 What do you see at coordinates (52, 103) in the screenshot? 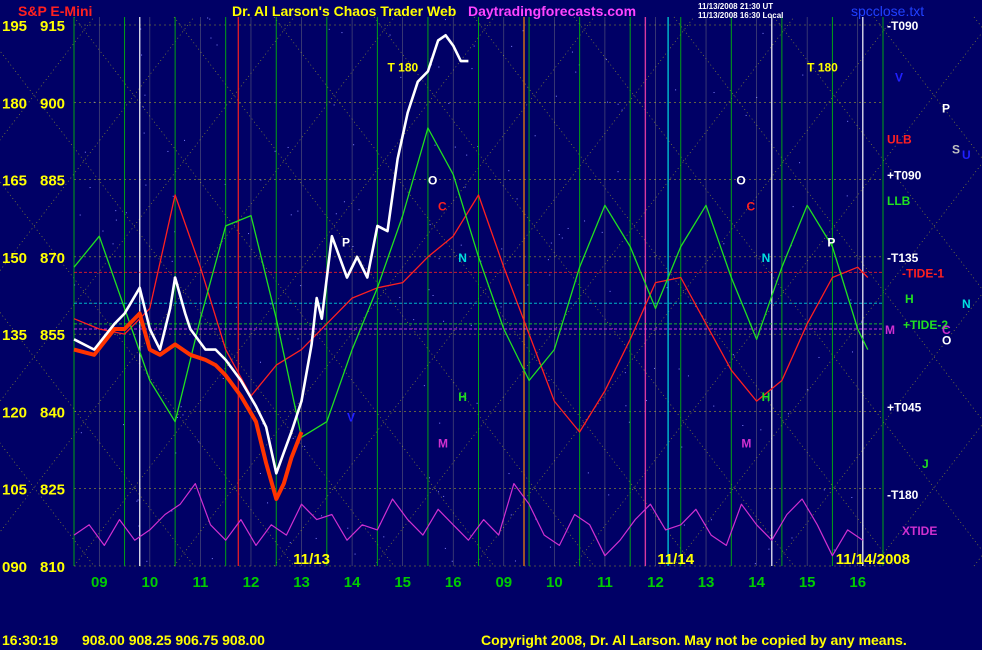
I see `y-right-tick-label: 900` at bounding box center [52, 103].